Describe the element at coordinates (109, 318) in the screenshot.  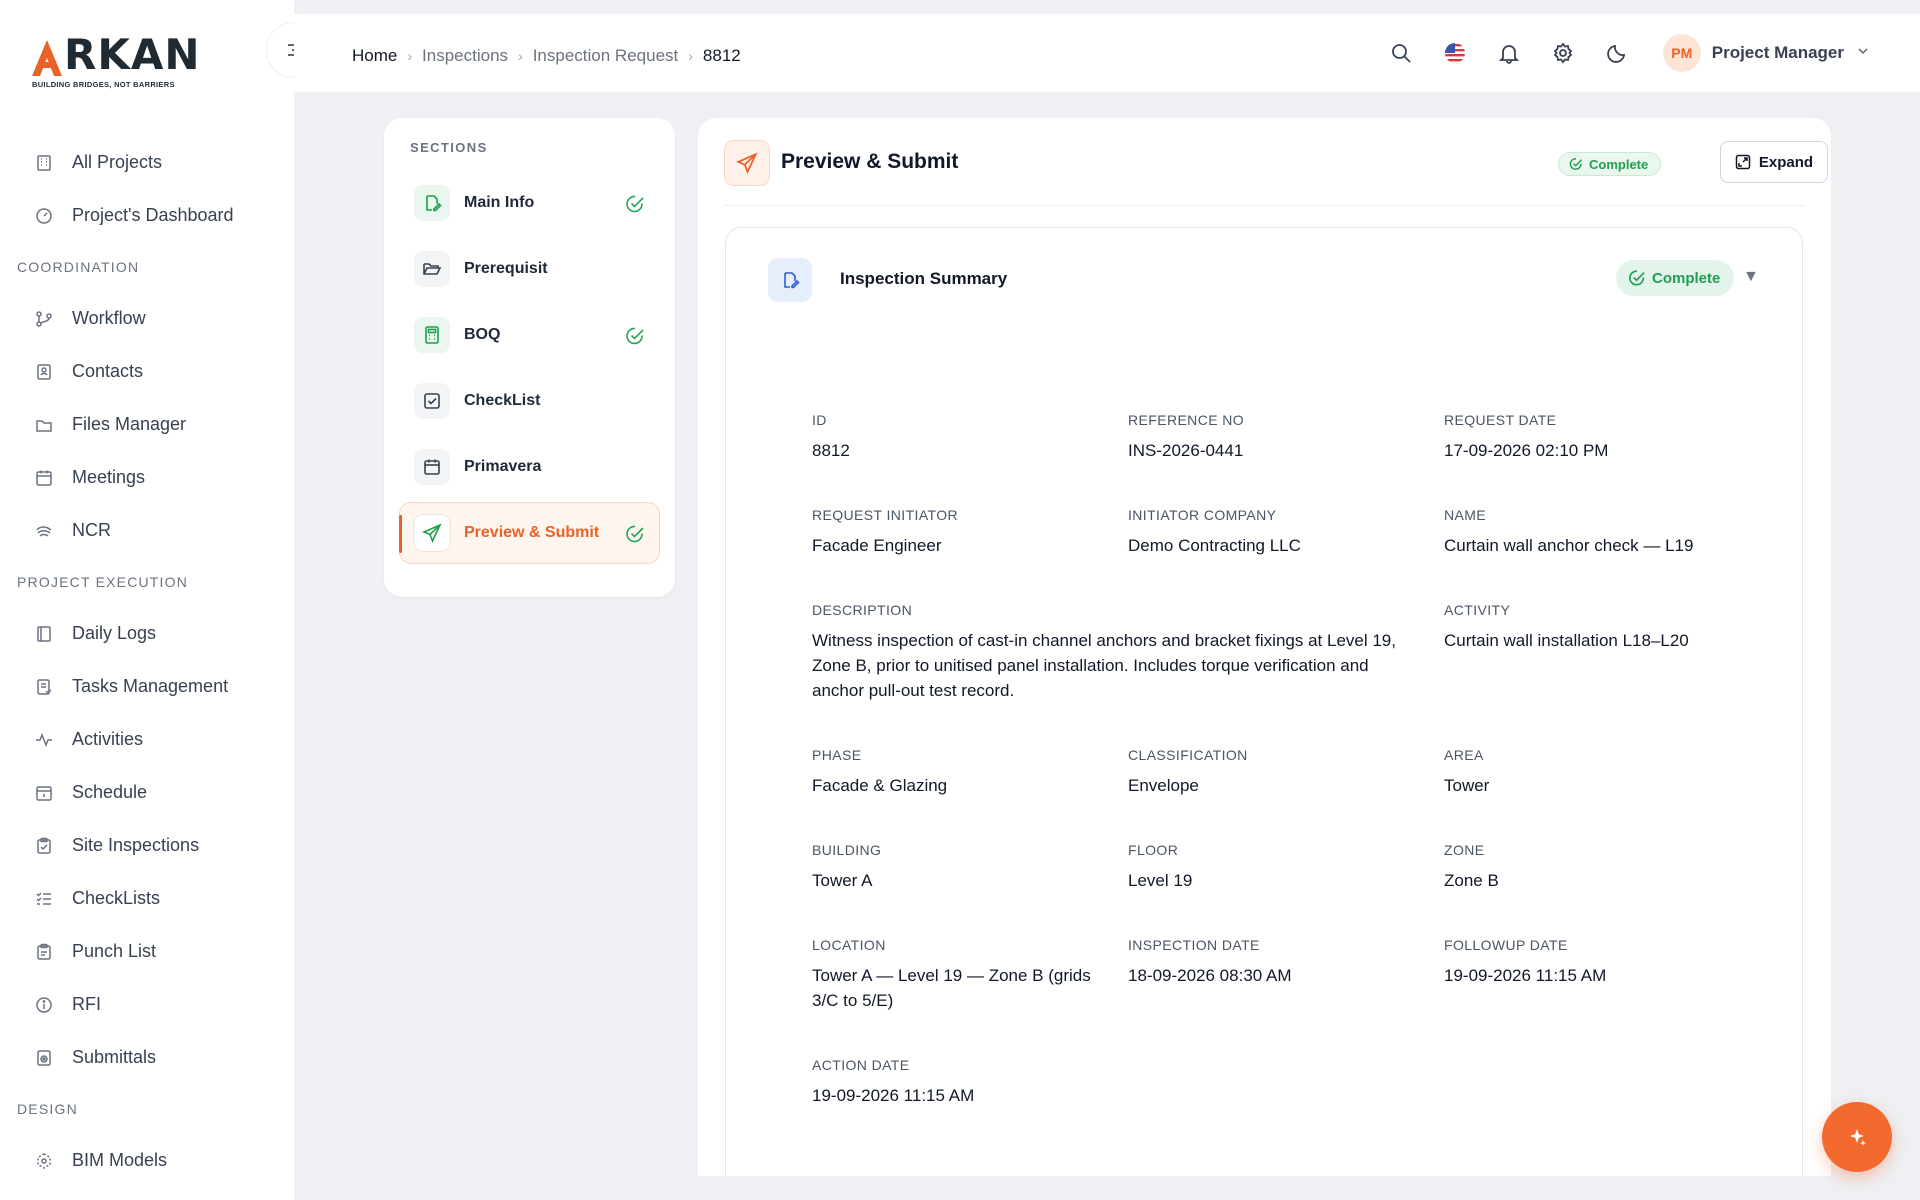
I see `sidebar-item-label: Workflow` at that location.